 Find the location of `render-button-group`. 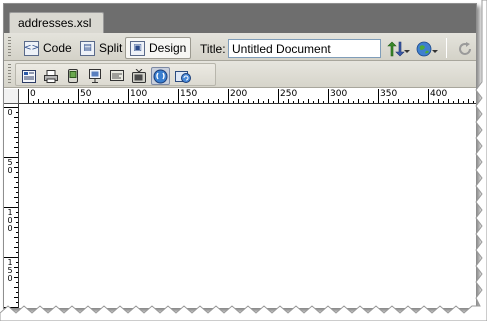

render-button-group is located at coordinates (115, 74).